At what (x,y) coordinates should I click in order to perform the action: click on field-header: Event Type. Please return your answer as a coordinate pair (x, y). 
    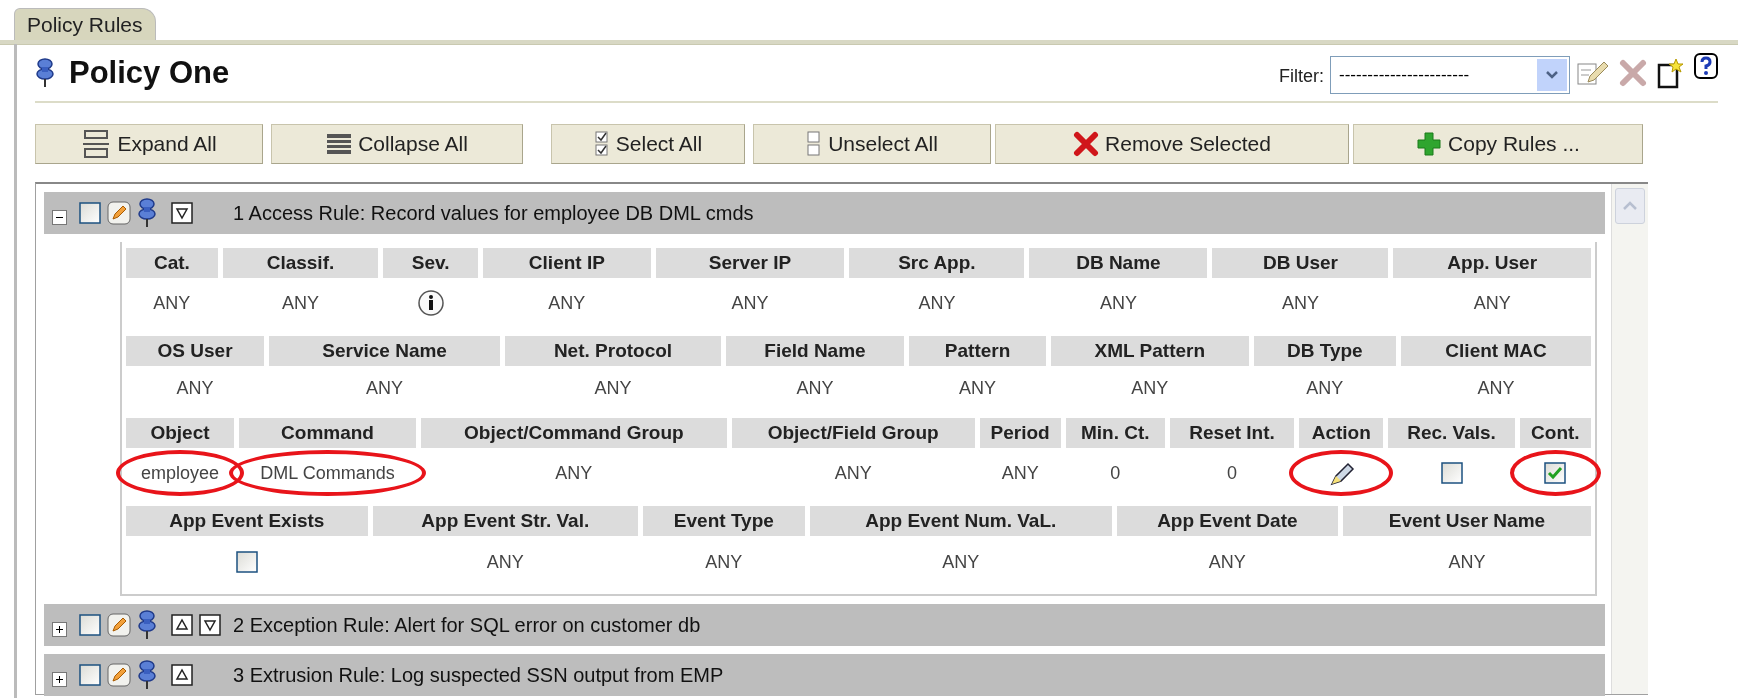
    Looking at the image, I should click on (723, 521).